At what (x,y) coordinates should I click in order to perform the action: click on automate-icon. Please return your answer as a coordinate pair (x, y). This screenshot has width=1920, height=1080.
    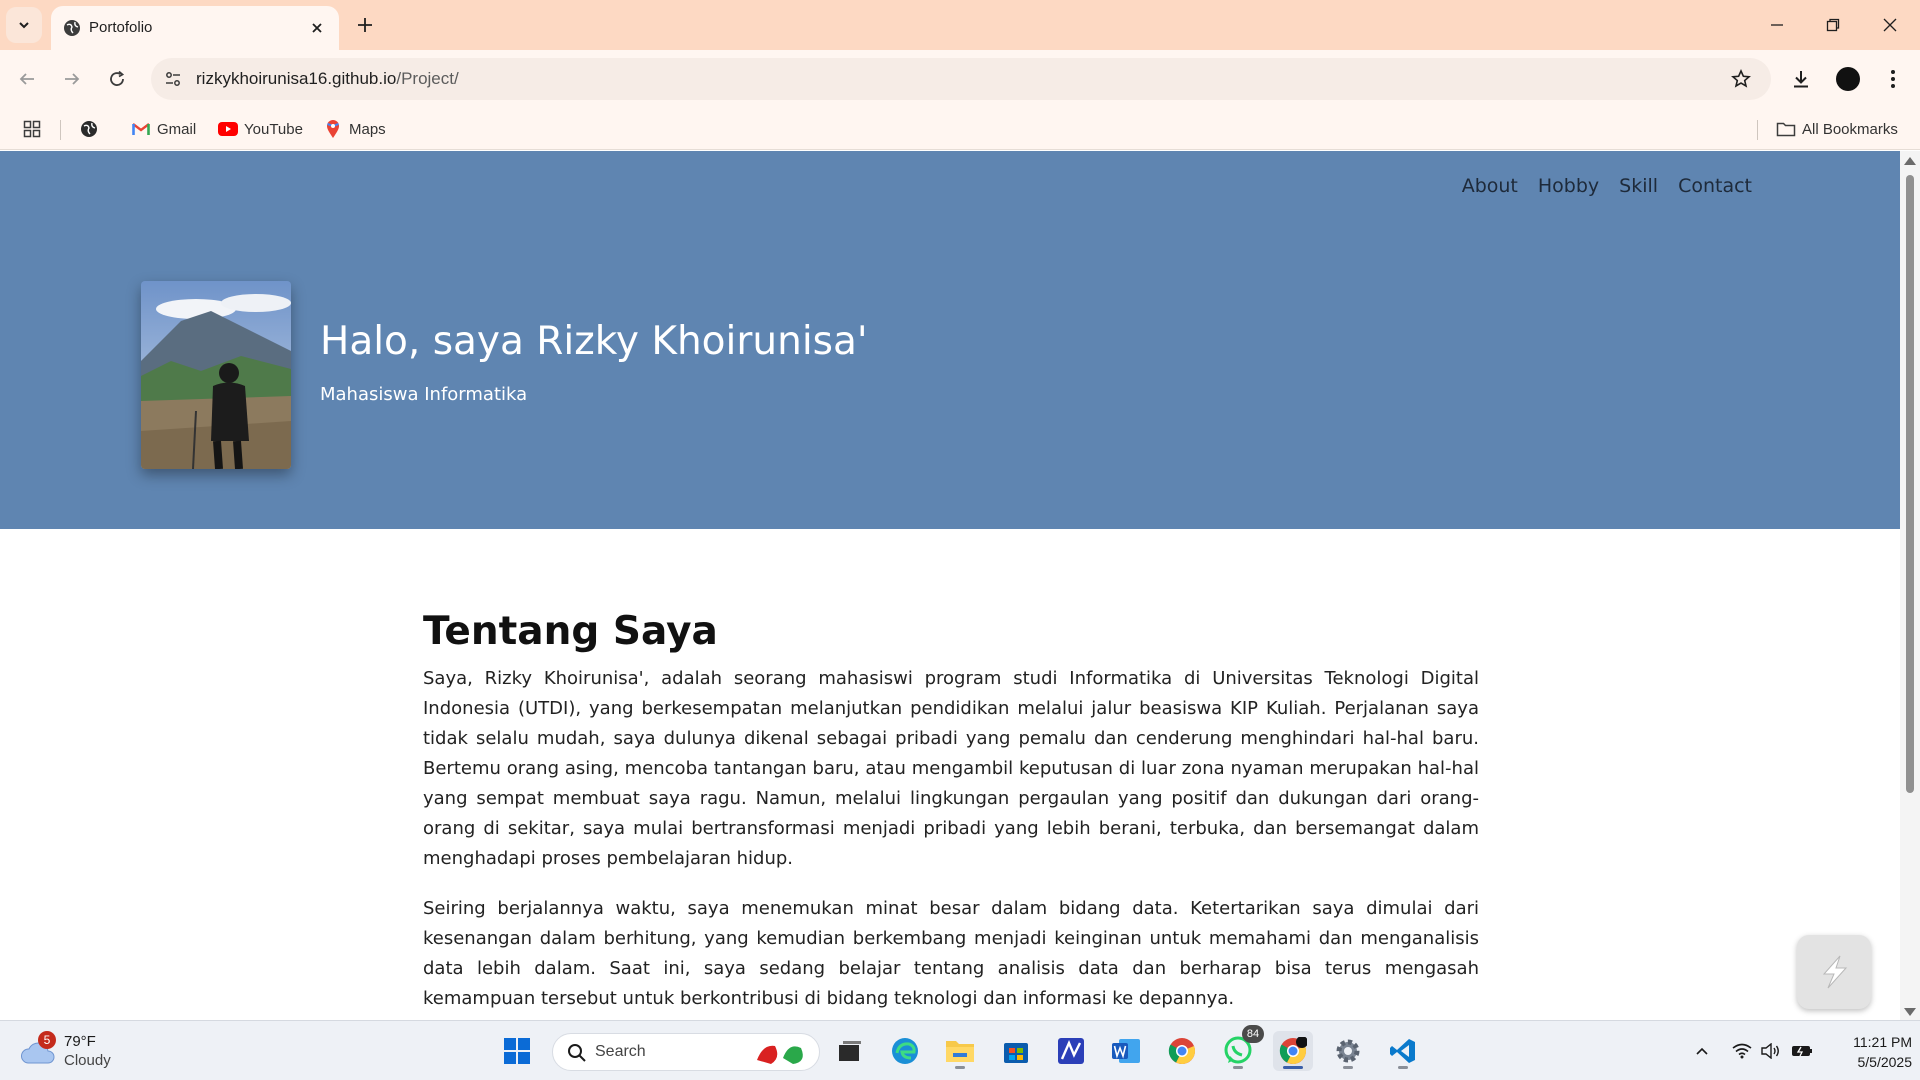
    Looking at the image, I should click on (1071, 1051).